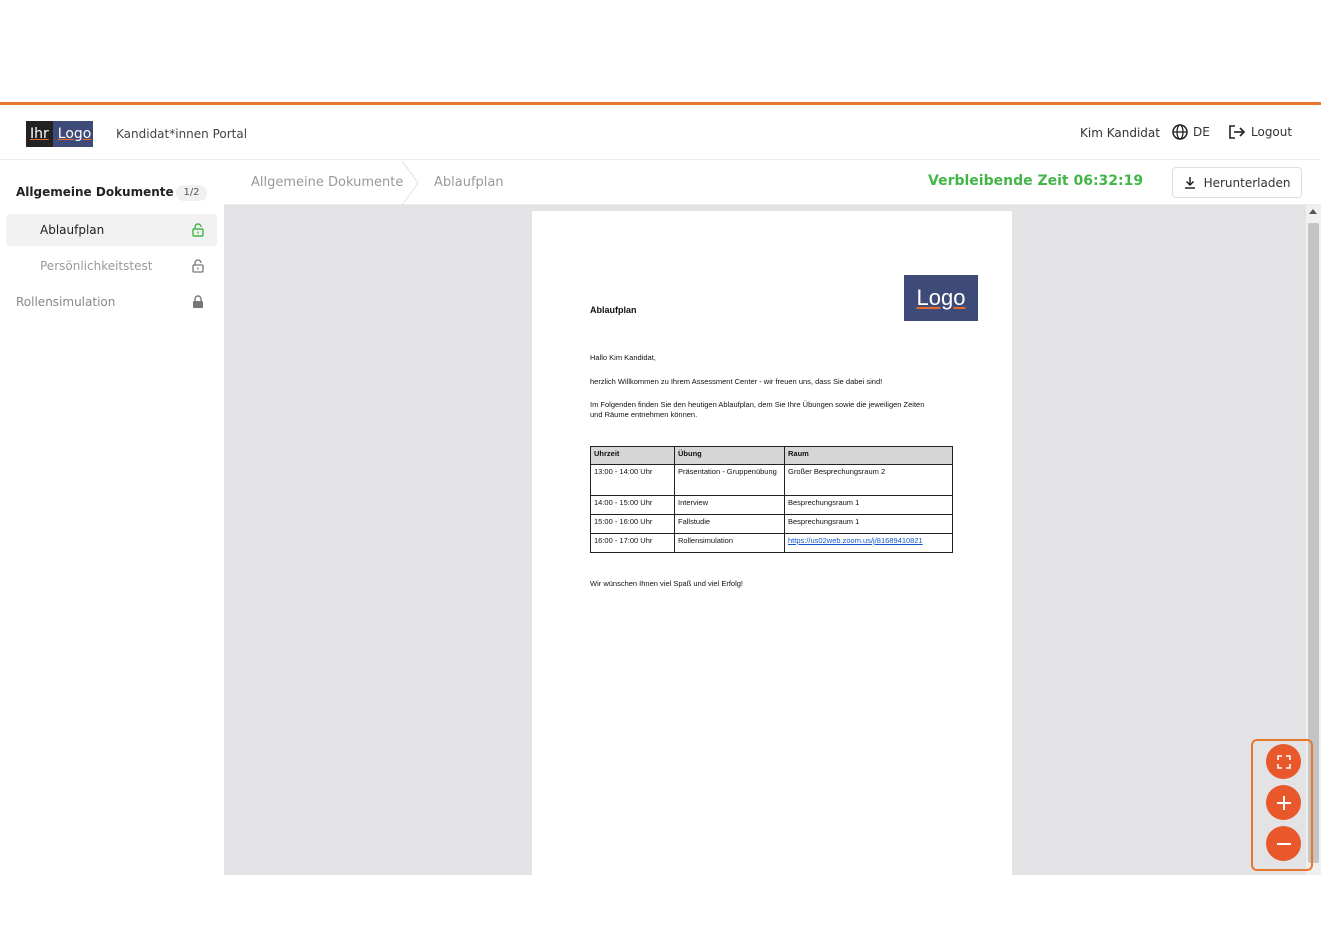  Describe the element at coordinates (66, 302) in the screenshot. I see `sidebar-item-label: Rollensimulation` at that location.